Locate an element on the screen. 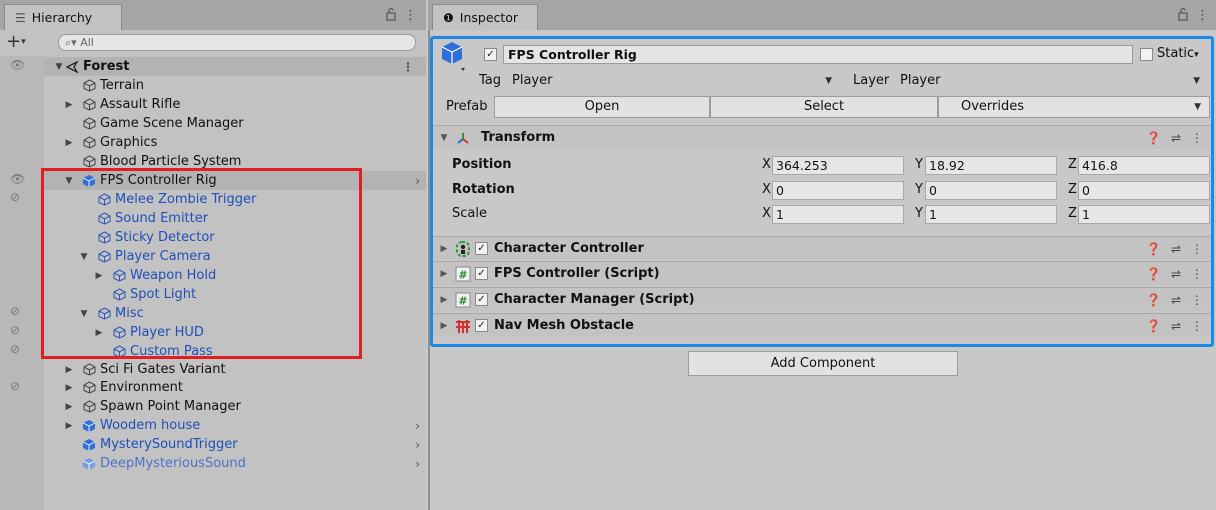 This screenshot has width=1216, height=510. tab-hierarchy: ☰ Hierarchy is located at coordinates (63, 17).